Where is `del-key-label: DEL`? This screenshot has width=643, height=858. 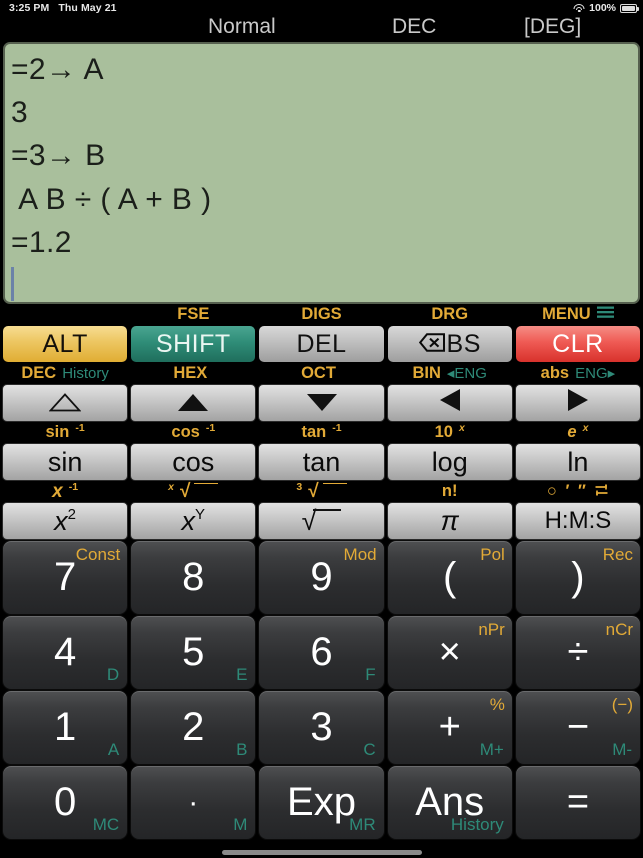 del-key-label: DEL is located at coordinates (321, 343).